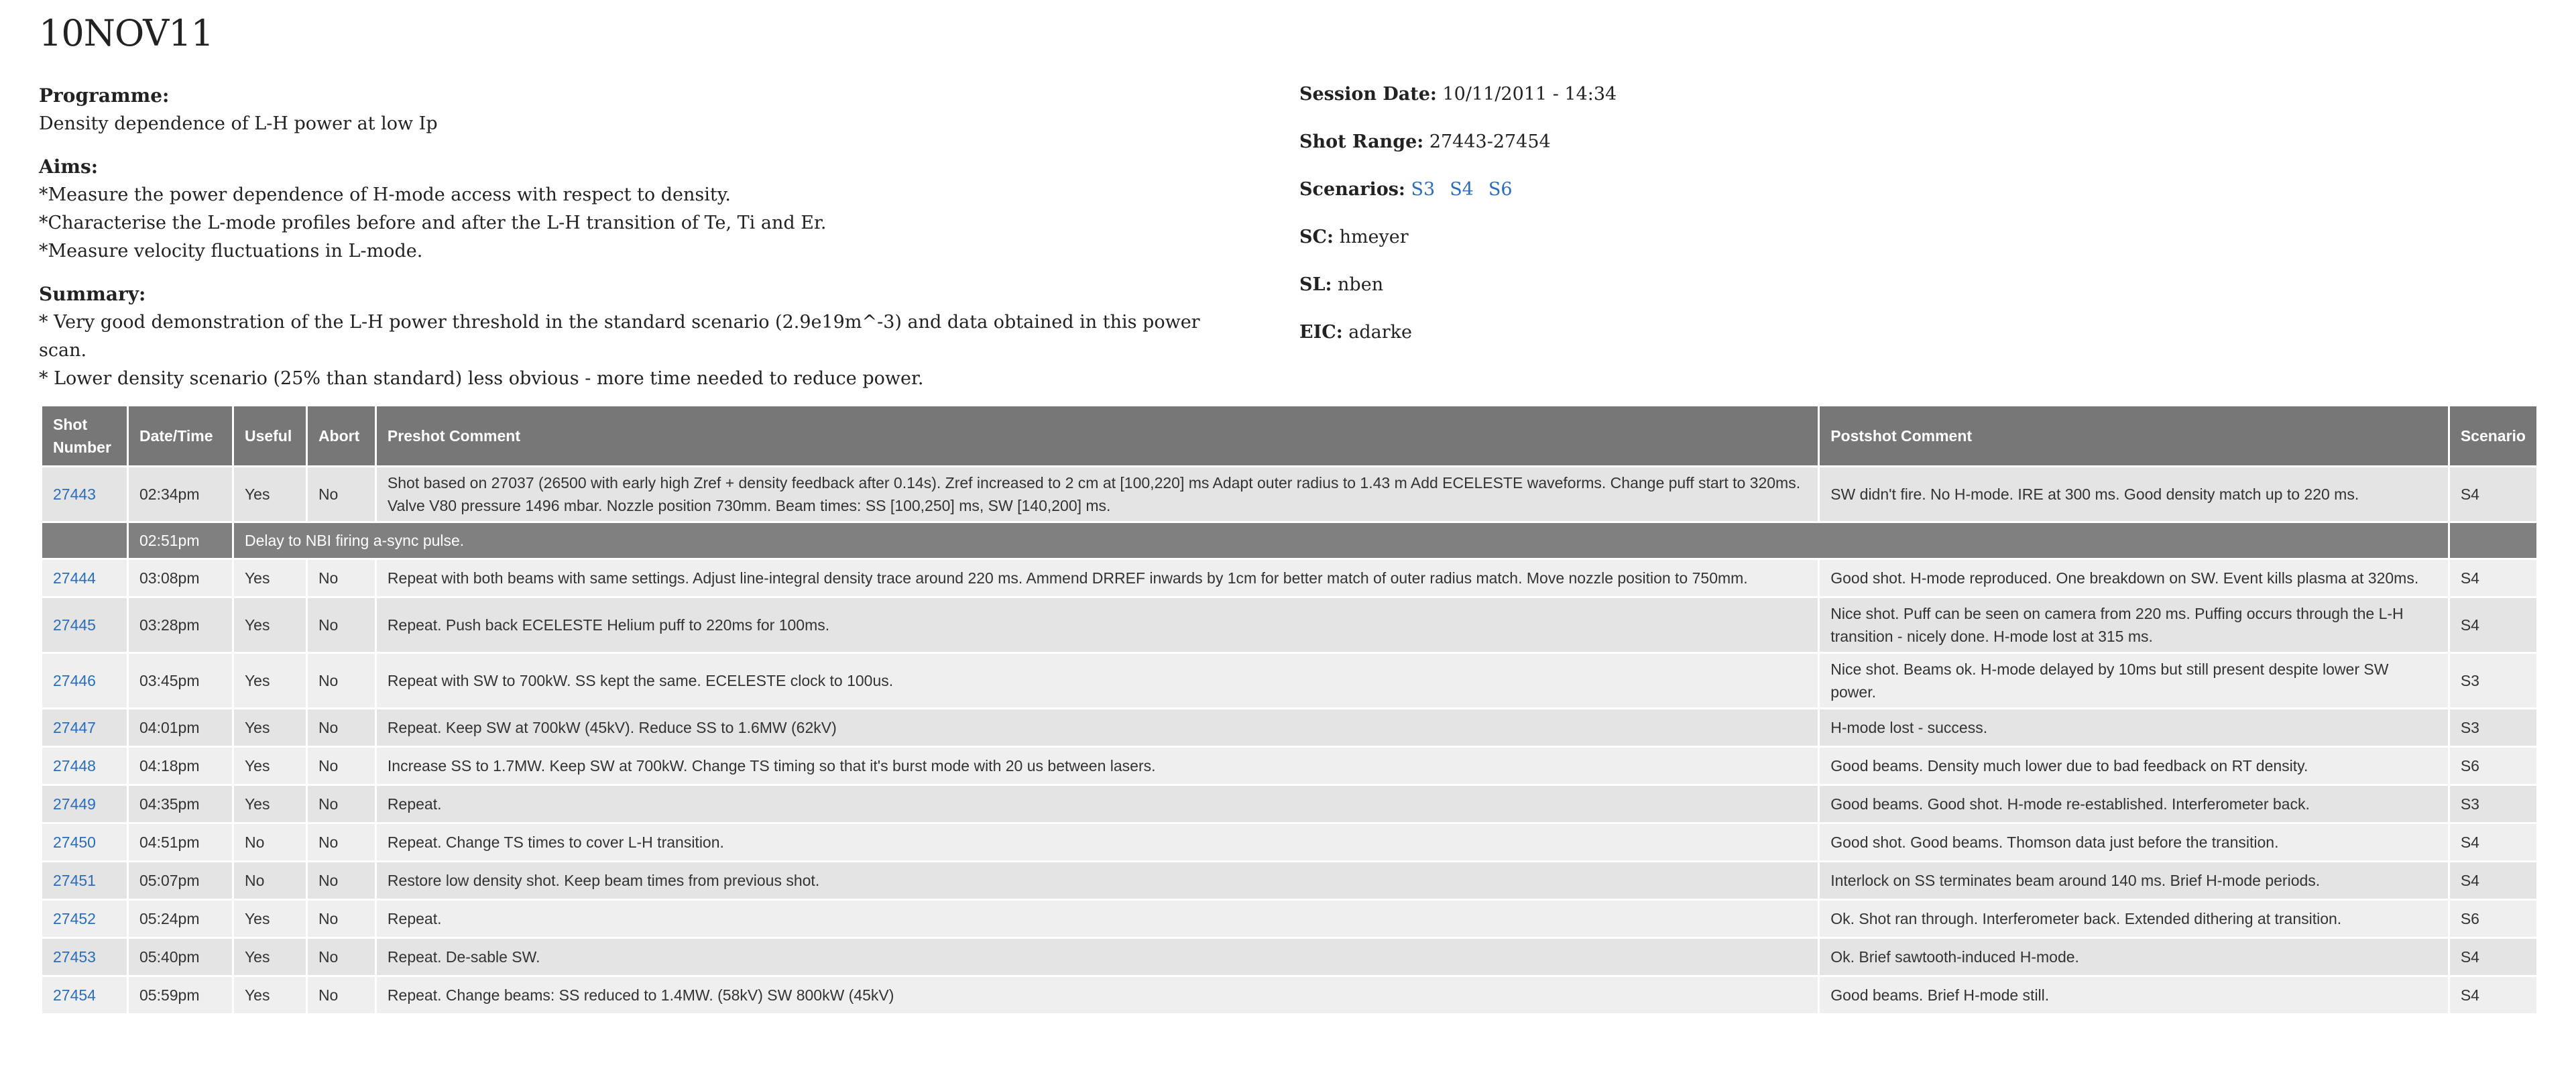  I want to click on time-cell: 03:08pm, so click(180, 578).